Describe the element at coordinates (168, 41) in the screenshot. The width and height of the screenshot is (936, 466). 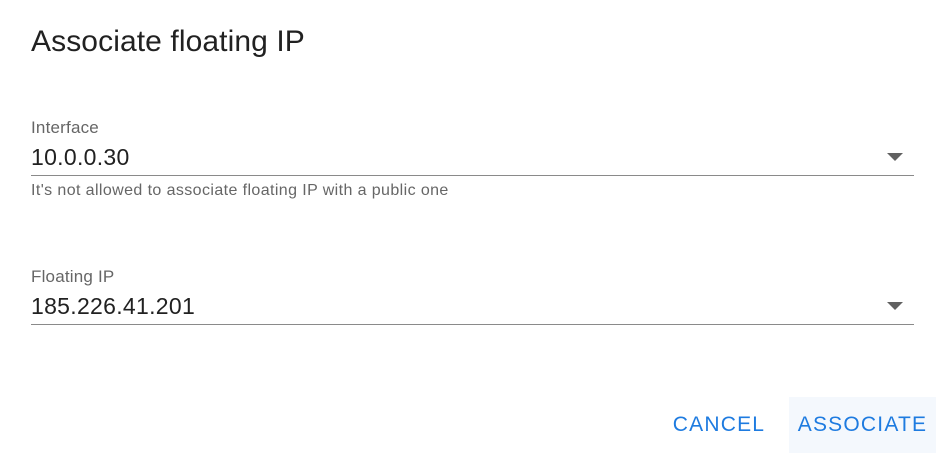
I see `dialog-title: Associate floating IP` at that location.